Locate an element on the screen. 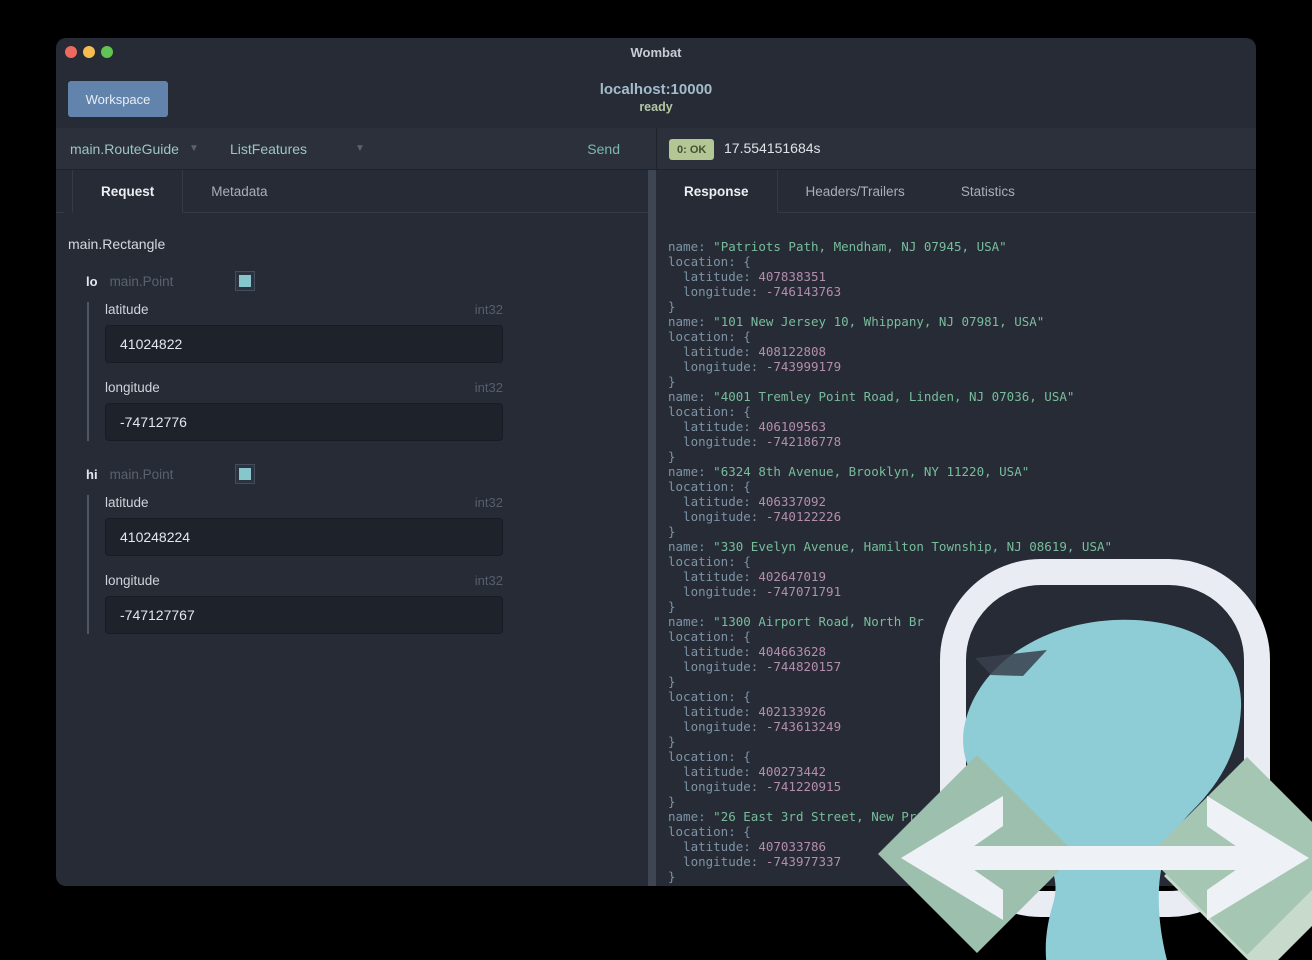  response-number: -744820157 is located at coordinates (800, 666).